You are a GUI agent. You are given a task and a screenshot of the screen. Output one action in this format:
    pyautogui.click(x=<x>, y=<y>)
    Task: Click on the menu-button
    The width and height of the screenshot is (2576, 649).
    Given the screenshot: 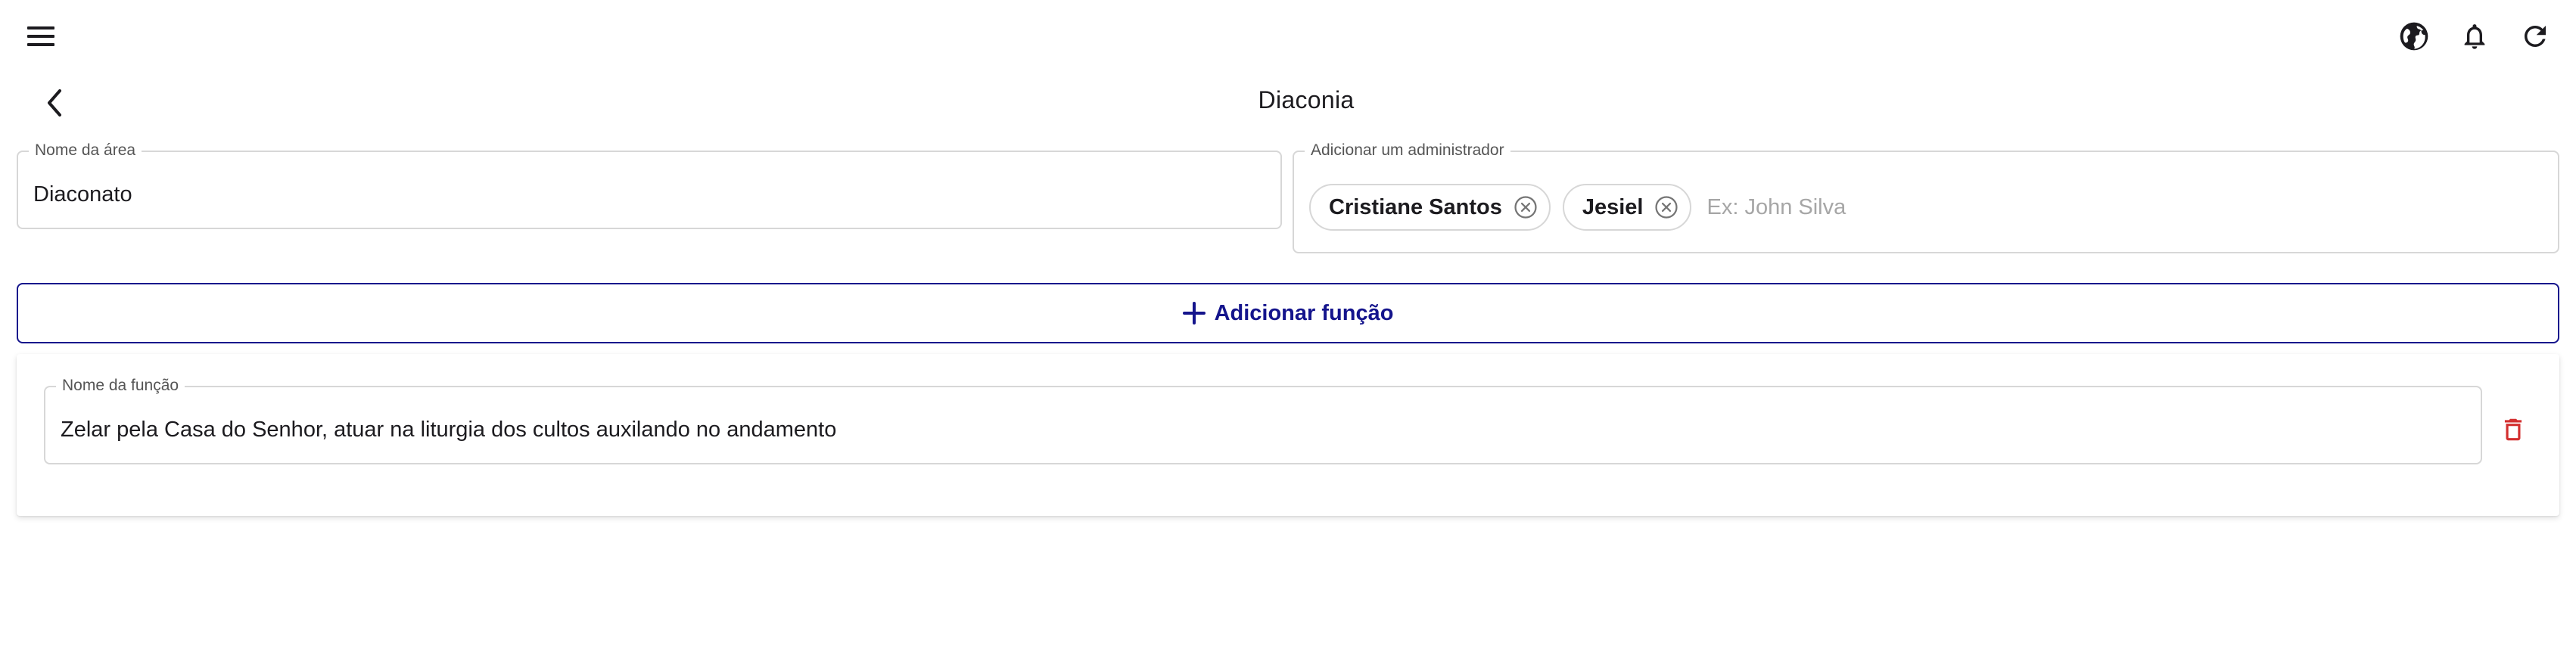 What is the action you would take?
    pyautogui.click(x=41, y=36)
    